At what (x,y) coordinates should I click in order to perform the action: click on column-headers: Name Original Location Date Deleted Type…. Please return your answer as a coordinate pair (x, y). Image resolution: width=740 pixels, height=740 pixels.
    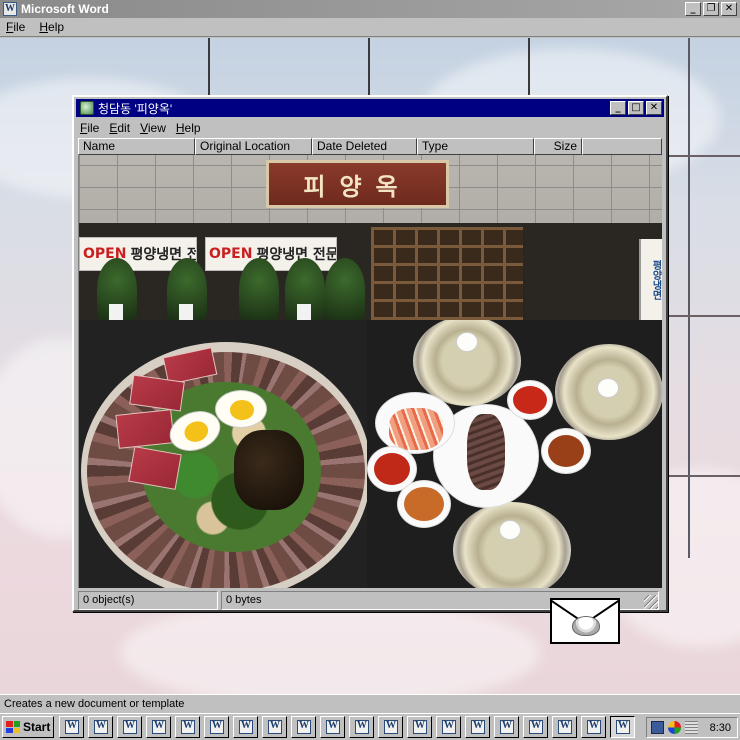
    Looking at the image, I should click on (370, 146).